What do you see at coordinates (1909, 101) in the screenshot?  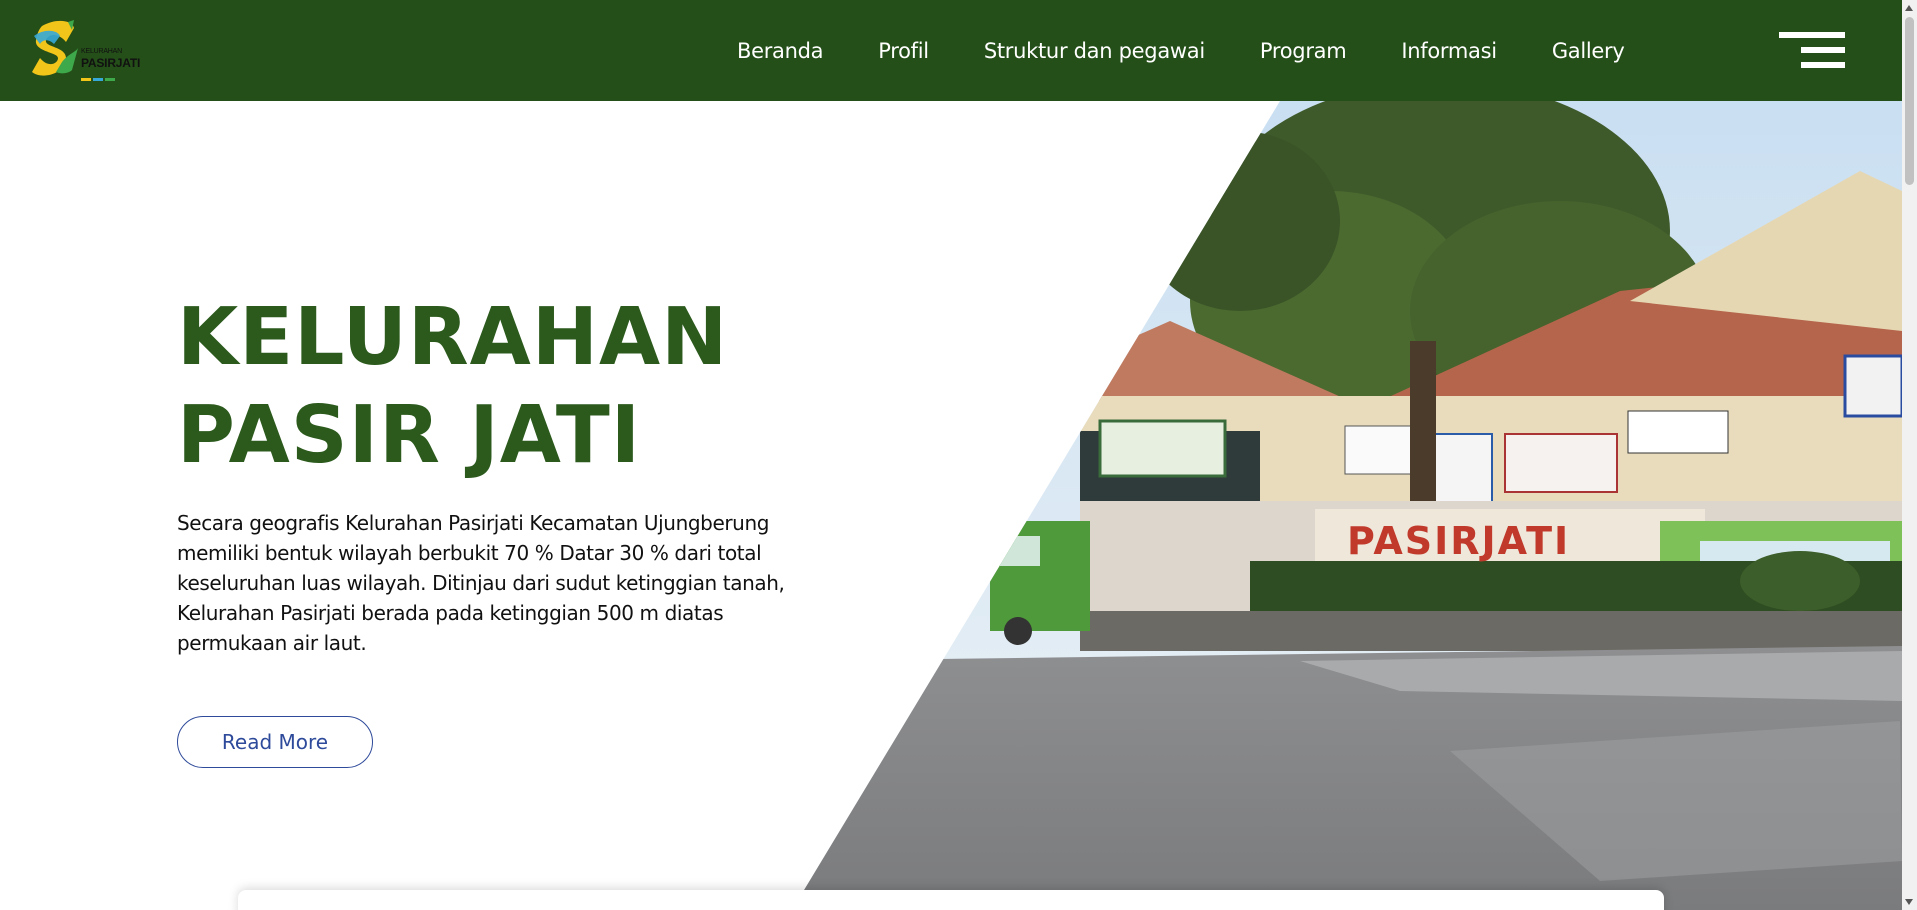 I see `scroll-thumb` at bounding box center [1909, 101].